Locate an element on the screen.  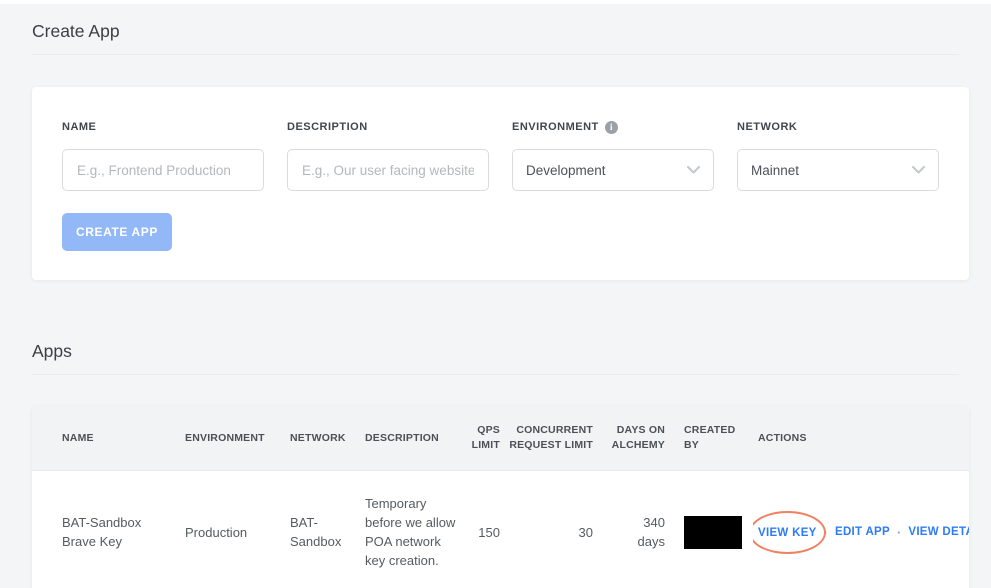
edit-app-link: EDIT APP is located at coordinates (862, 532).